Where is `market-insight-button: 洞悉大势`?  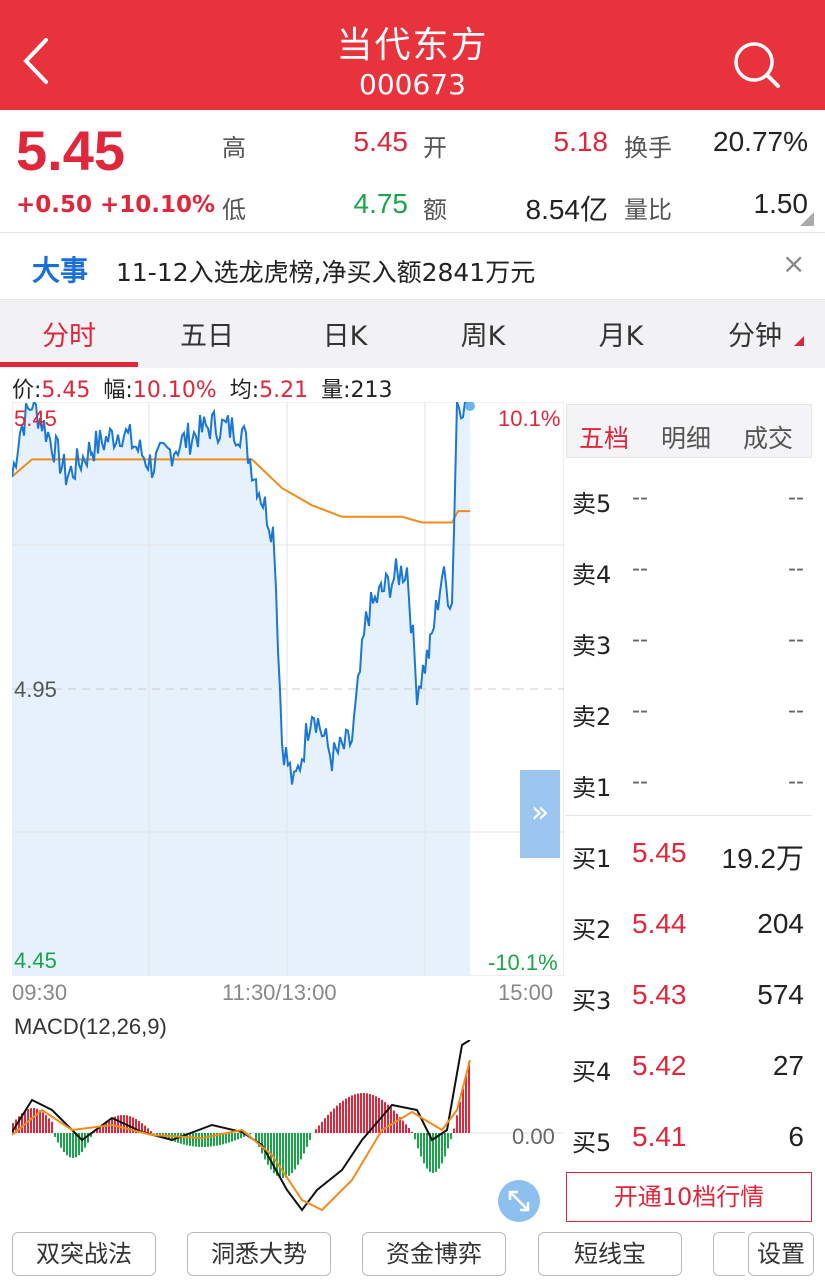
market-insight-button: 洞悉大势 is located at coordinates (259, 1254).